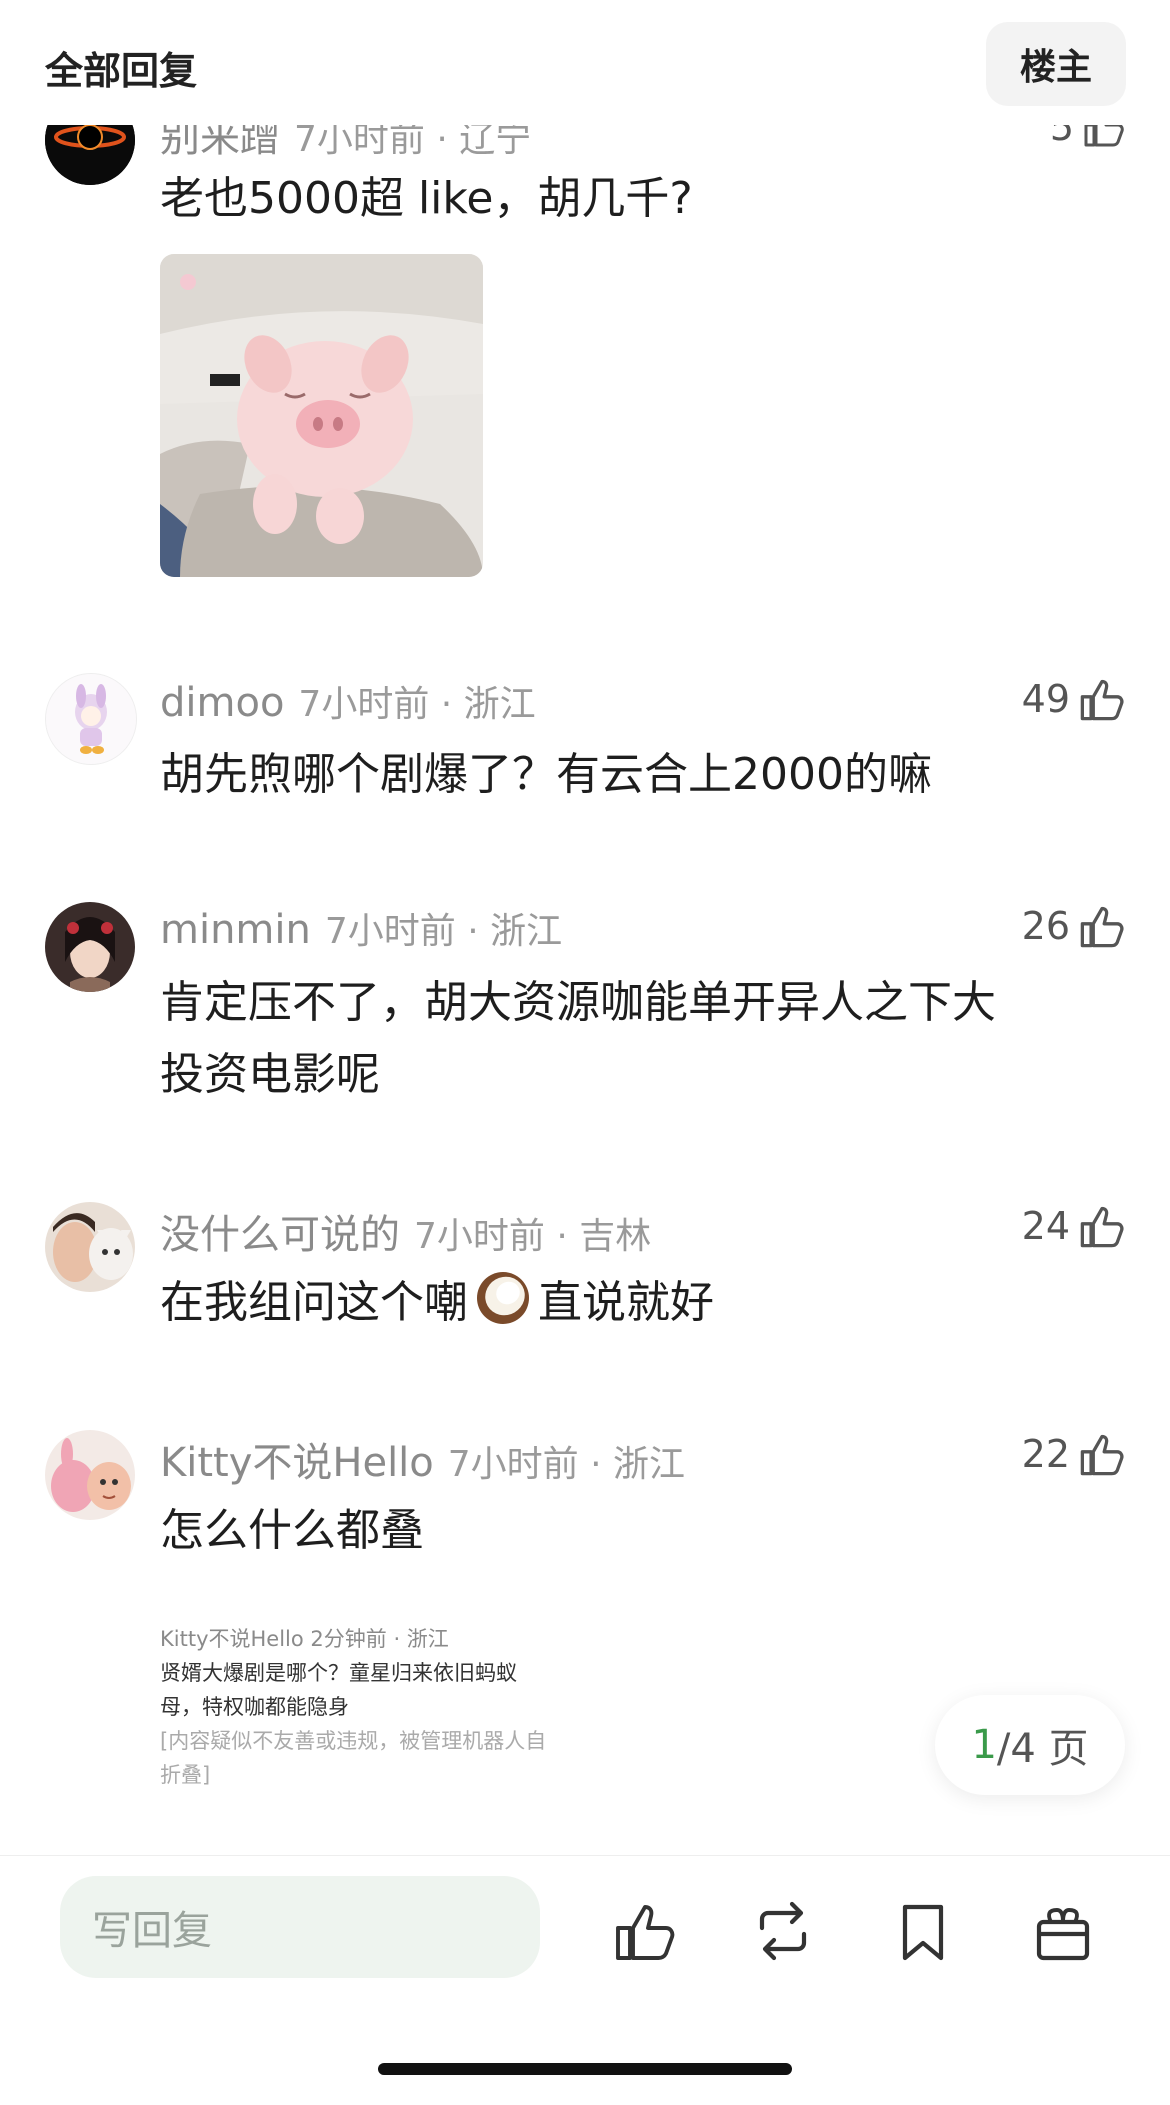  What do you see at coordinates (783, 1931) in the screenshot?
I see `repost-icon` at bounding box center [783, 1931].